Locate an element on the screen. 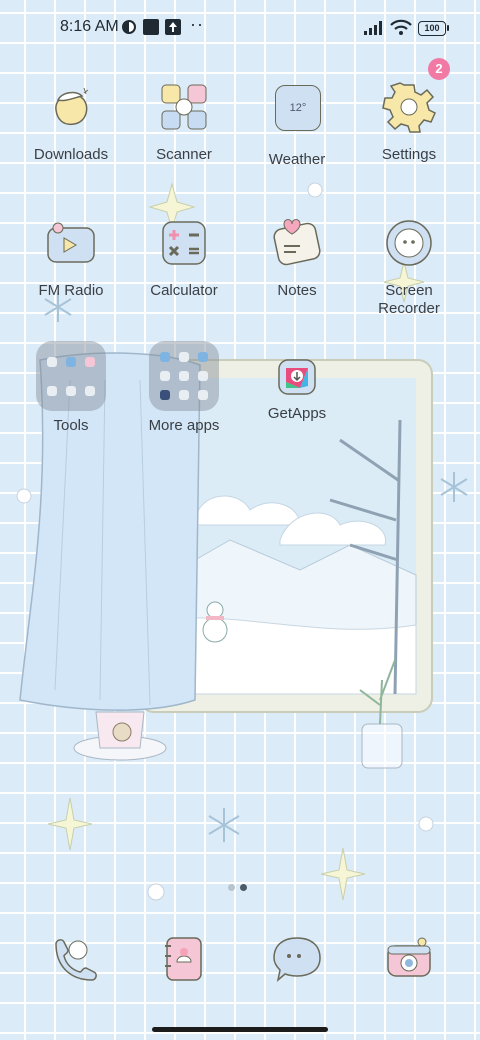 This screenshot has width=480, height=1040. app-label: Calculator is located at coordinates (184, 290).